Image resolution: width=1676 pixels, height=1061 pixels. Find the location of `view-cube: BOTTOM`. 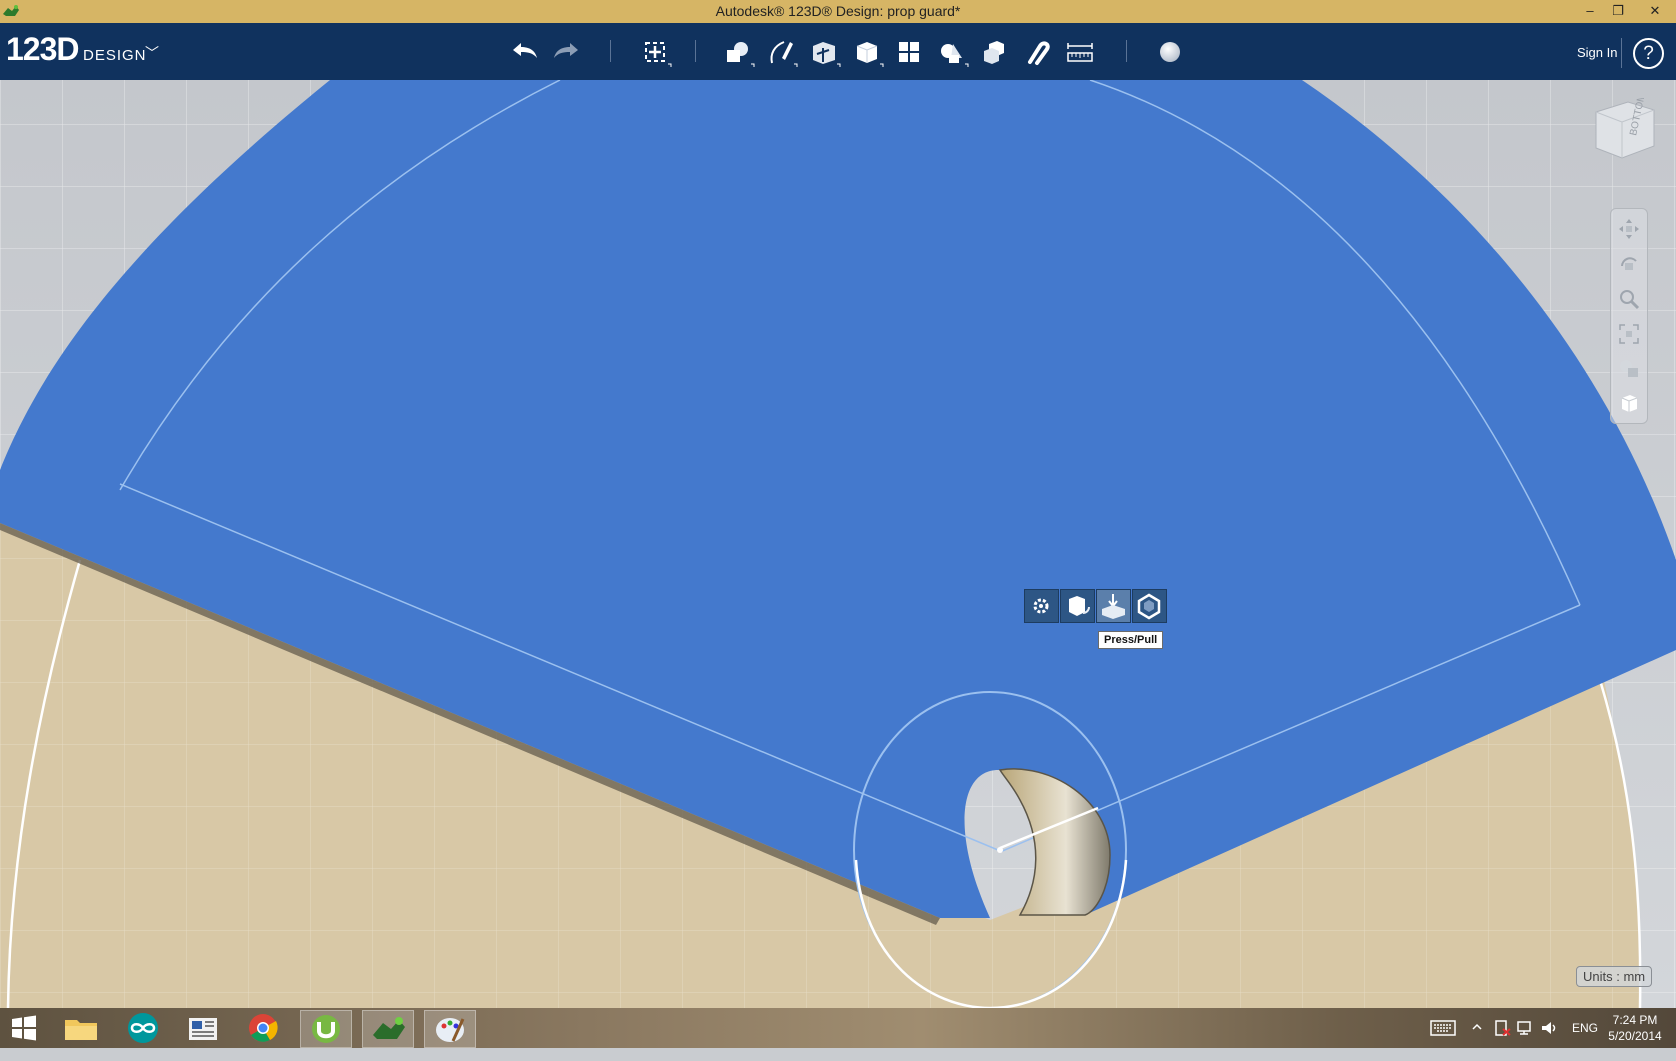

view-cube: BOTTOM is located at coordinates (1624, 132).